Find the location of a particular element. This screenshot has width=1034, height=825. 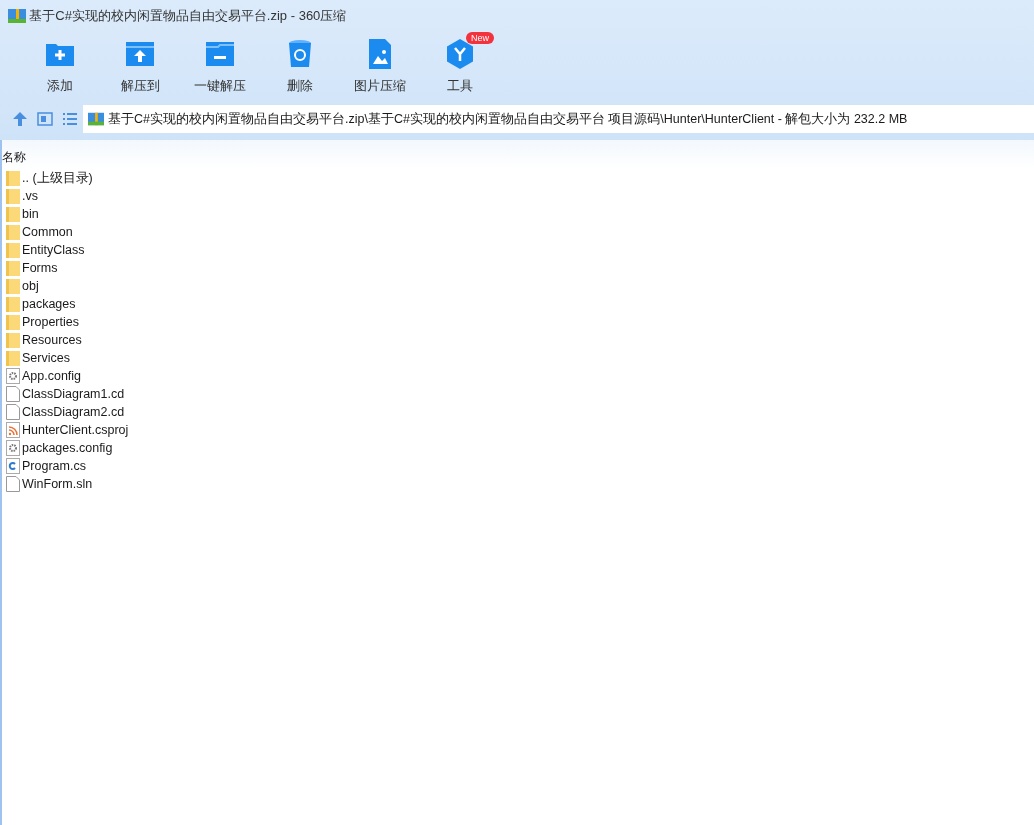

file-name: Forms is located at coordinates (40, 268).